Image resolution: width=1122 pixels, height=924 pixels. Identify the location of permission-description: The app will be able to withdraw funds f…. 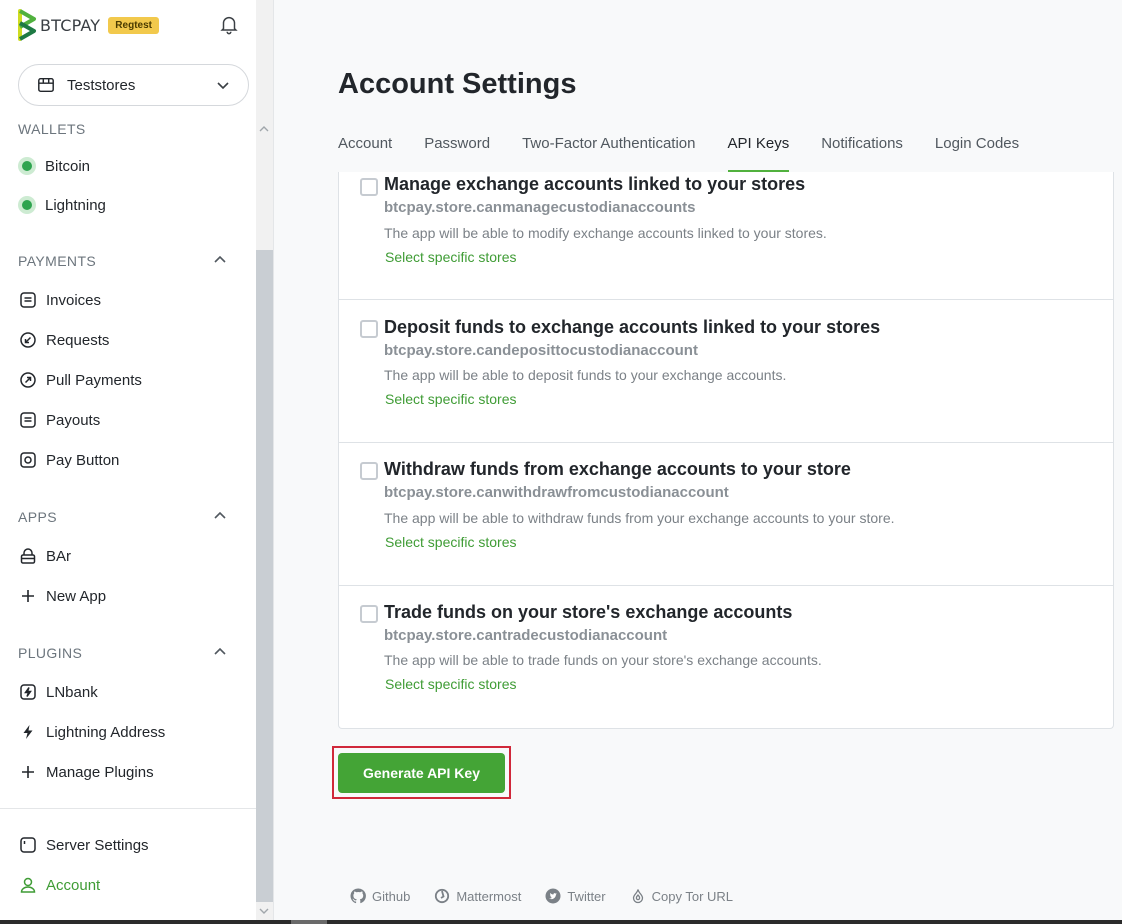
(639, 518).